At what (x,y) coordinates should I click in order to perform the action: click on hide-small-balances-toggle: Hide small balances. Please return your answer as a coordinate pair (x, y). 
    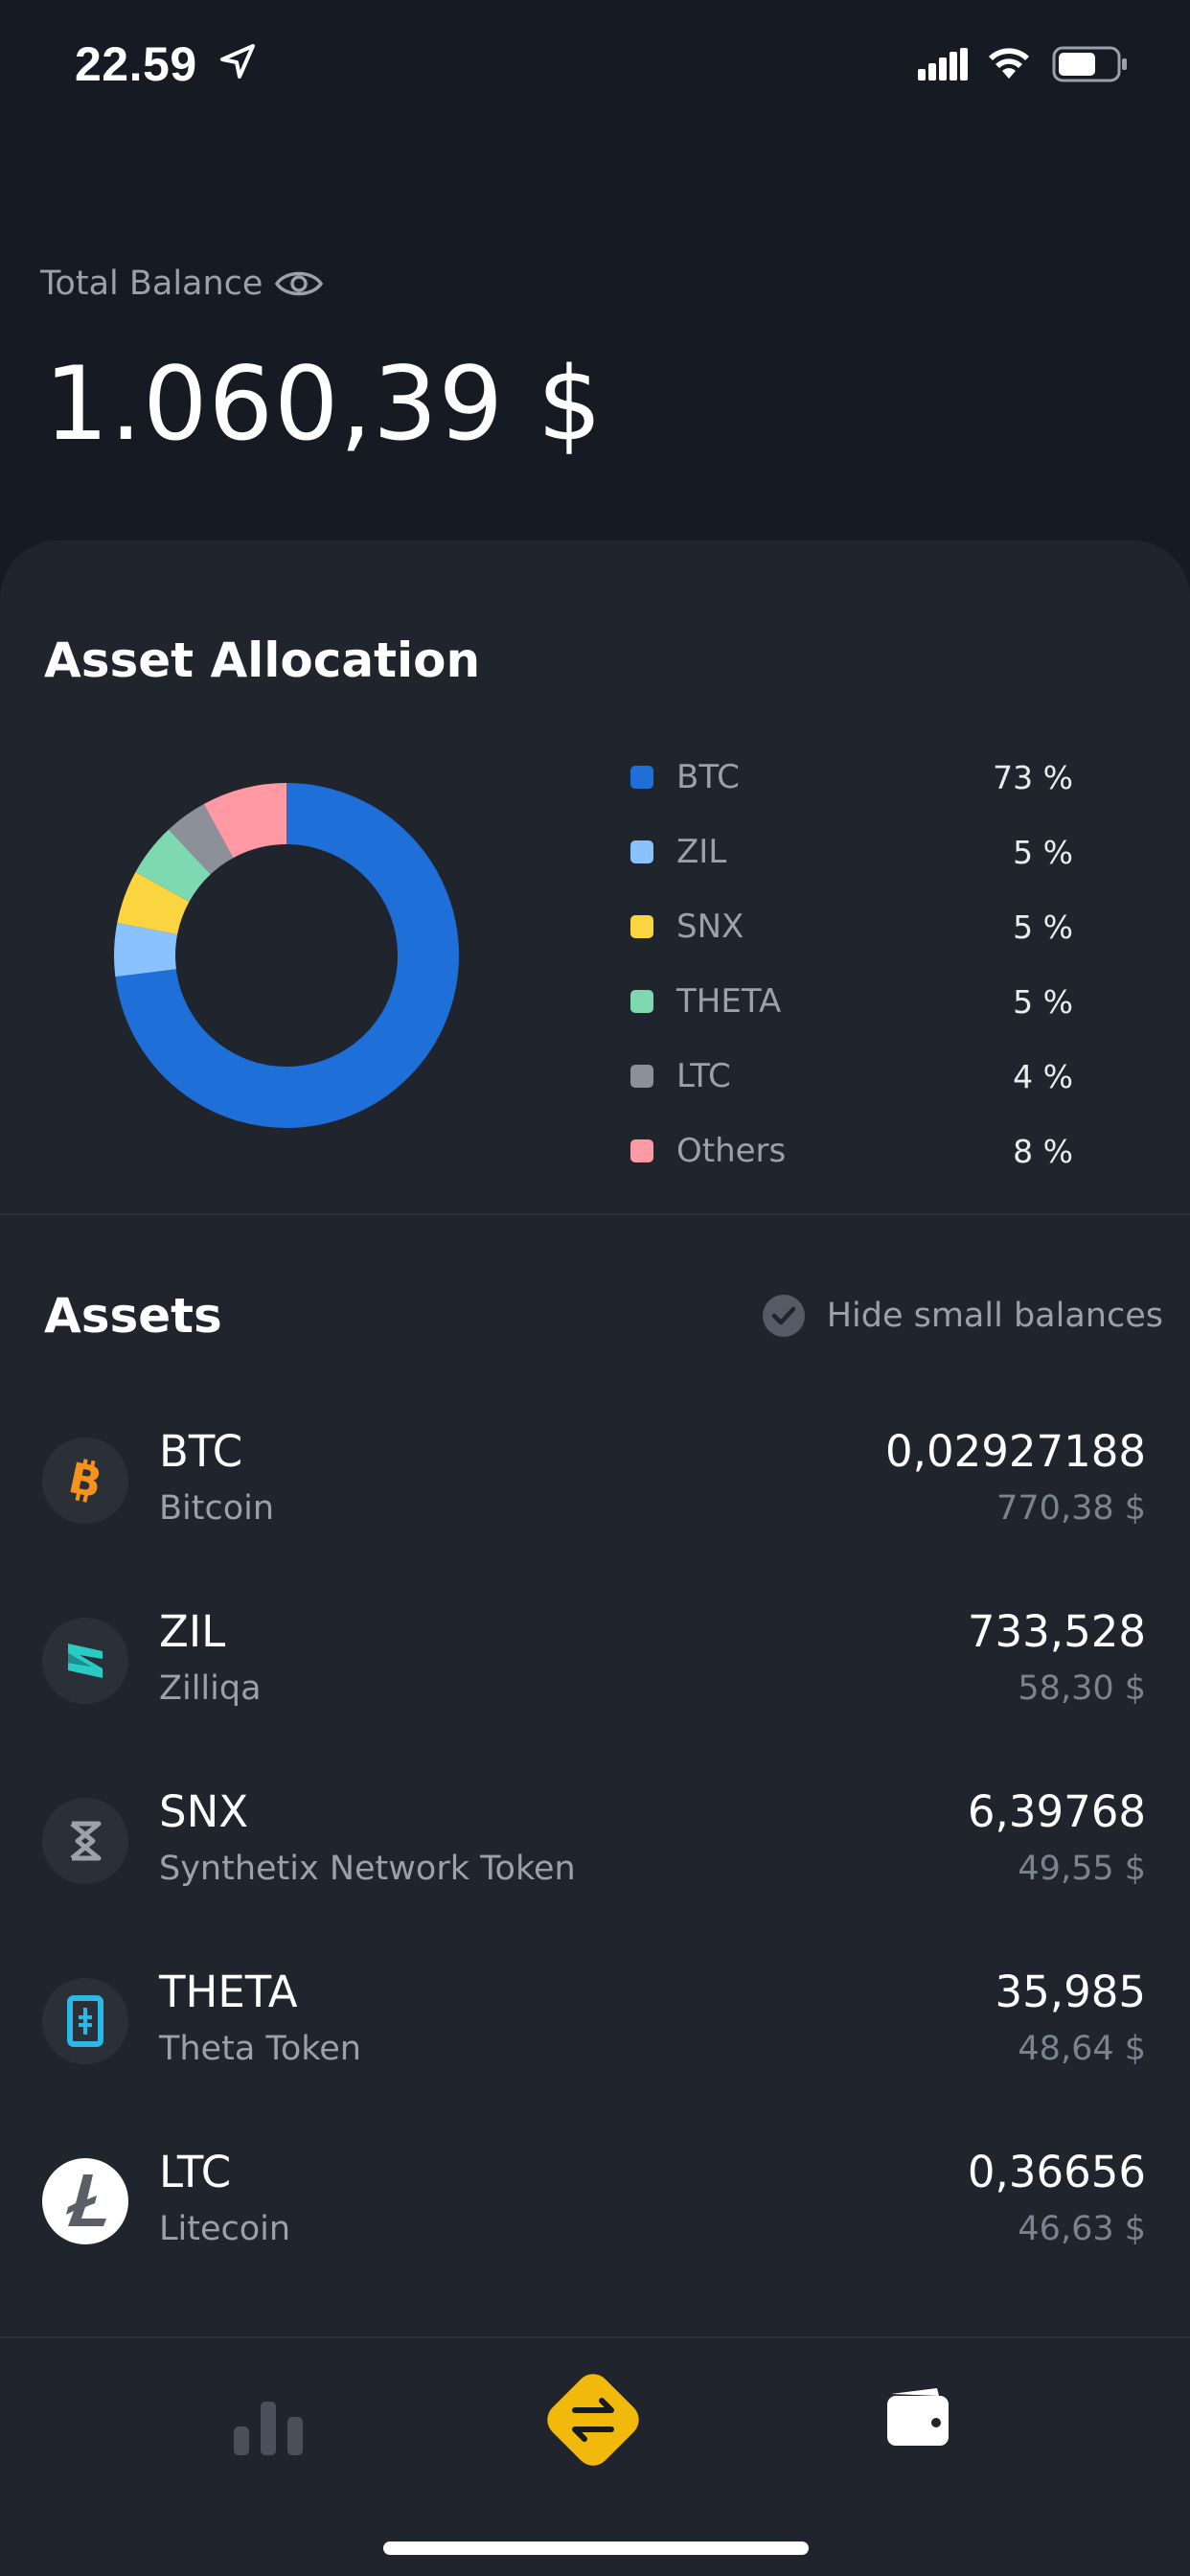
    Looking at the image, I should click on (963, 1316).